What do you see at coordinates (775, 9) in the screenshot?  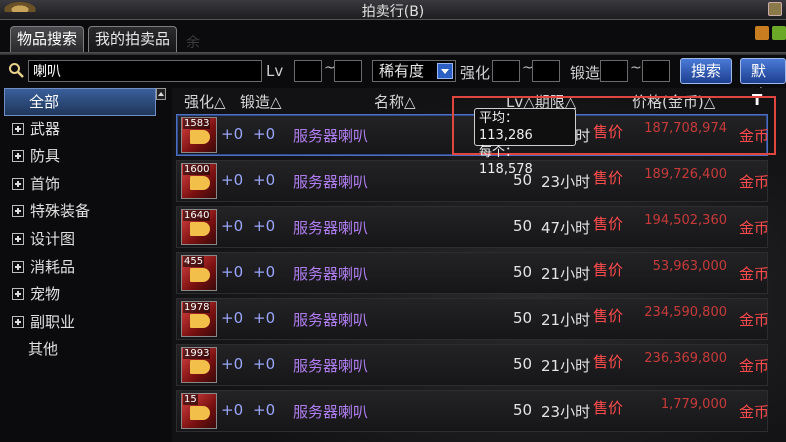 I see `close-icon` at bounding box center [775, 9].